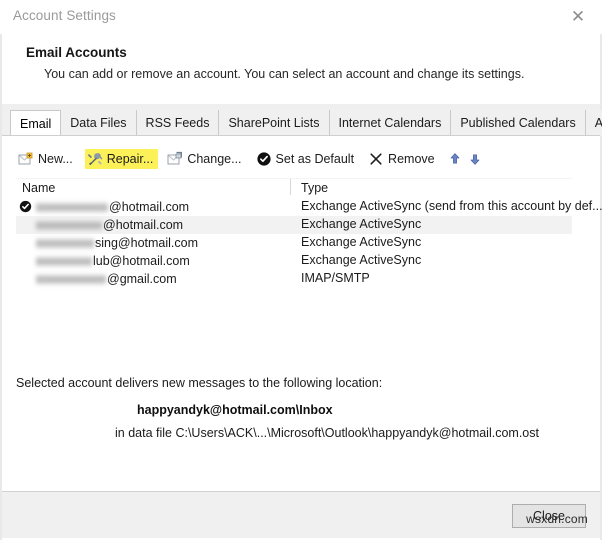  What do you see at coordinates (147, 243) in the screenshot?
I see `account-domain-text: sing@hotmail.com` at bounding box center [147, 243].